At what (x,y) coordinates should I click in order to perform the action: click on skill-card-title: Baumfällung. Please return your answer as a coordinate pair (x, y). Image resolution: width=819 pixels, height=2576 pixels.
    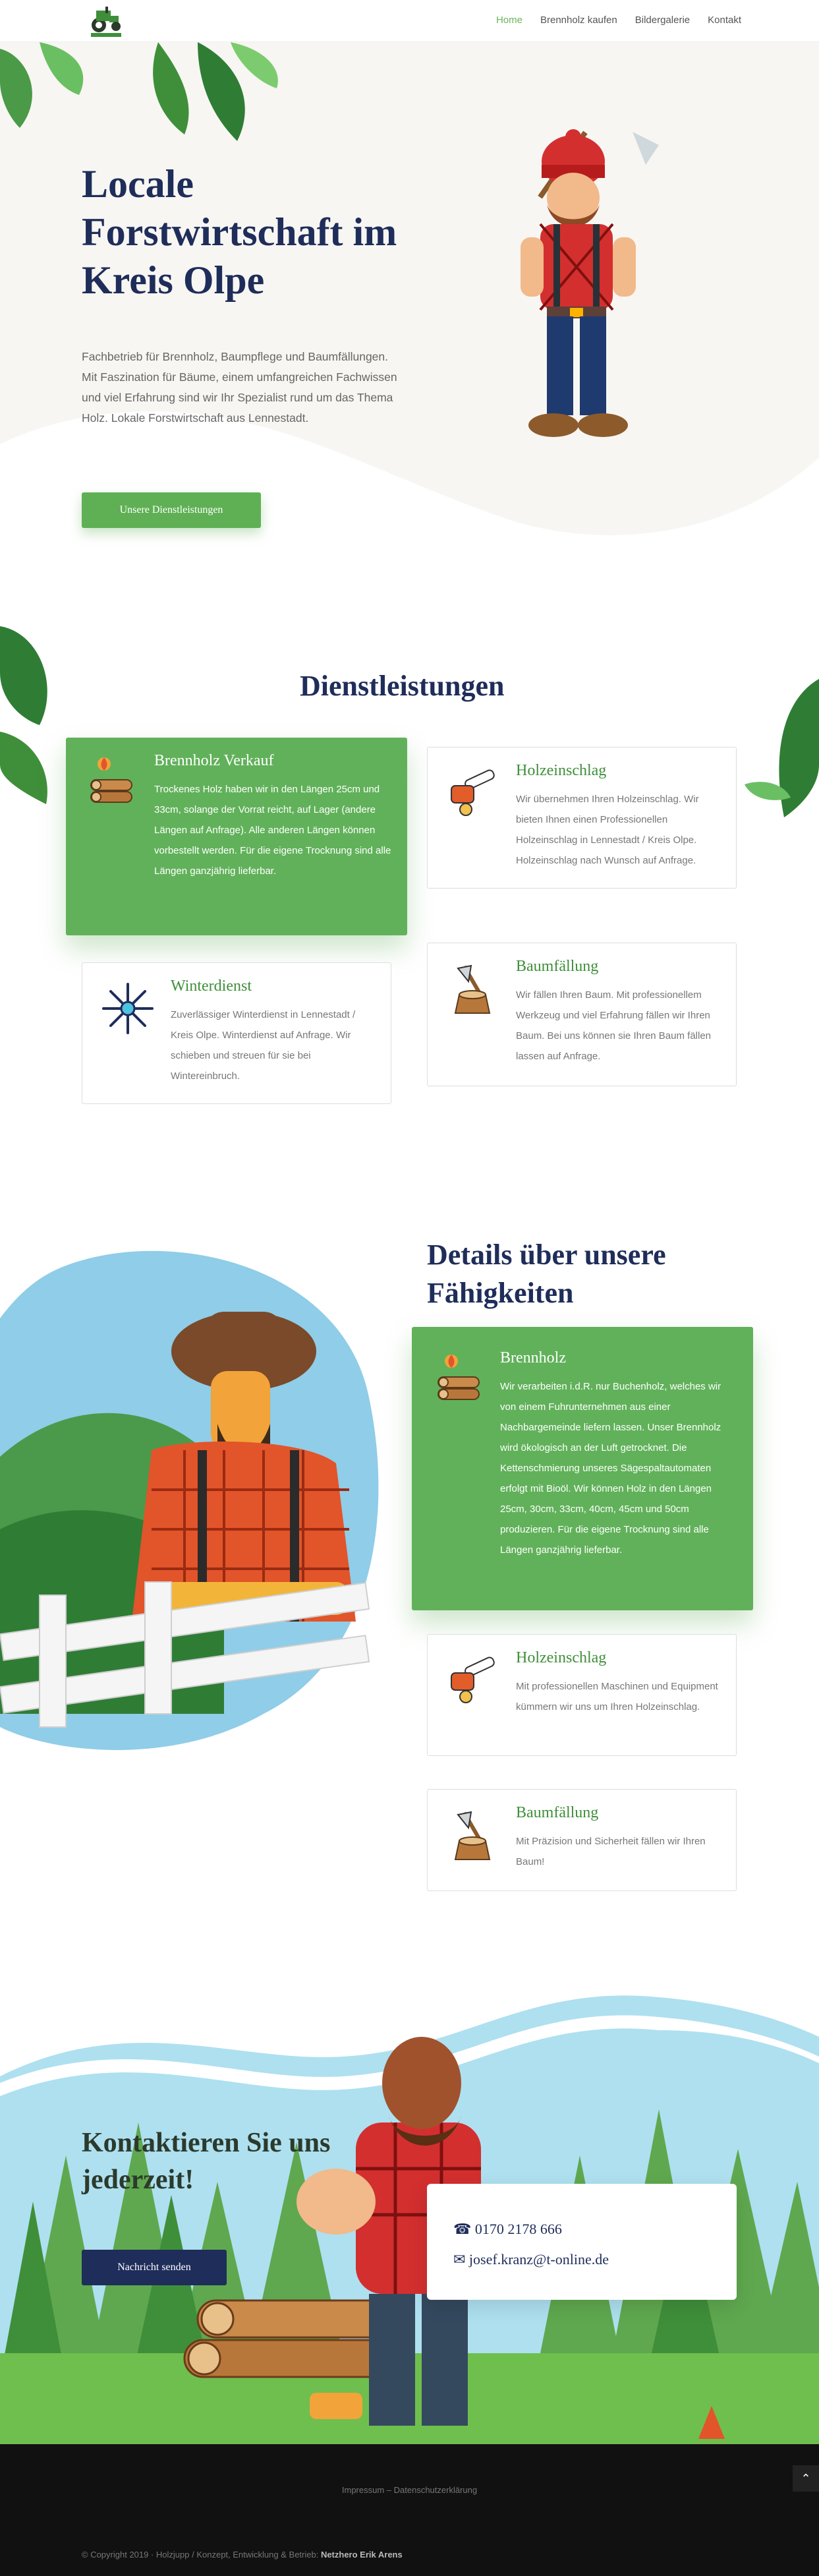
    Looking at the image, I should click on (557, 1812).